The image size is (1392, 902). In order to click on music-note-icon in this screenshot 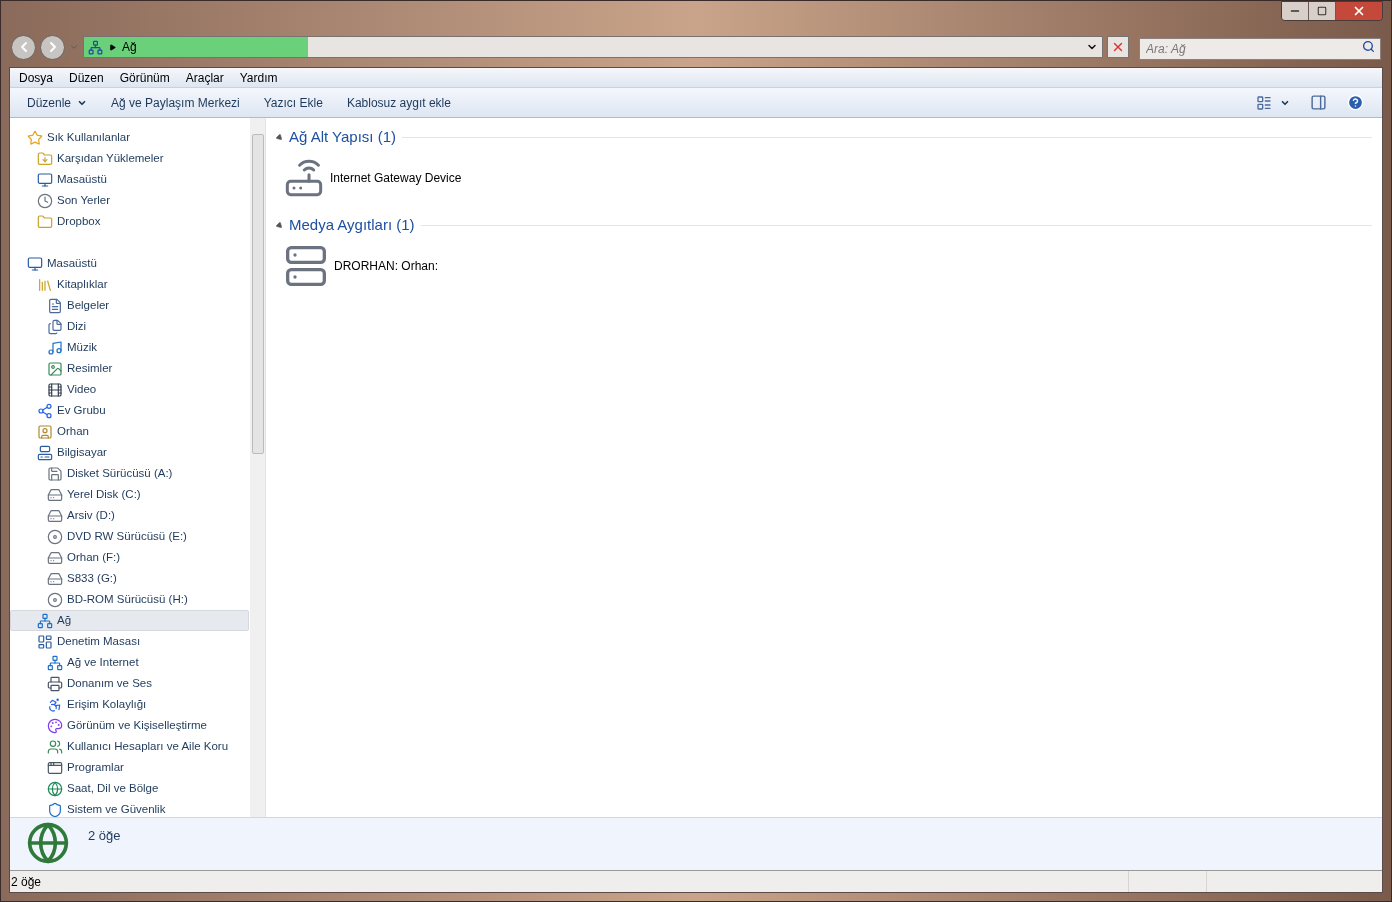, I will do `click(55, 347)`.